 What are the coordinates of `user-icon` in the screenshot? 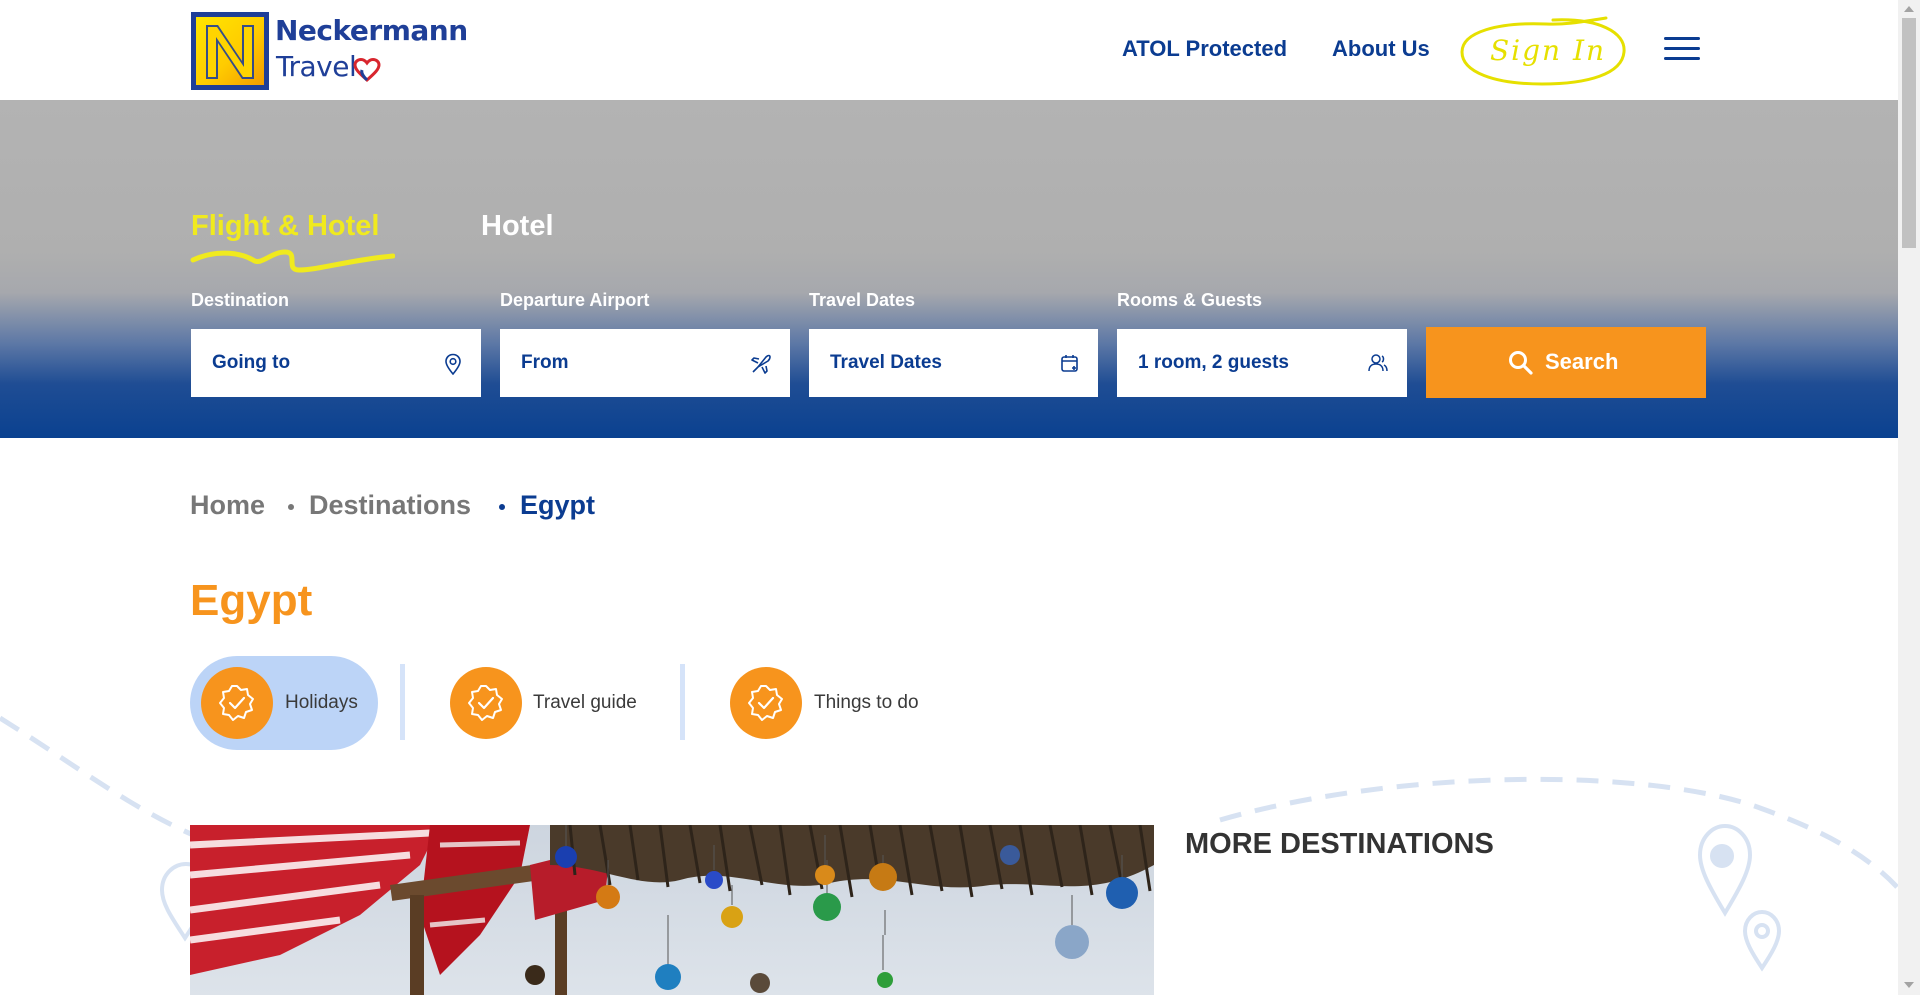 It's located at (1378, 363).